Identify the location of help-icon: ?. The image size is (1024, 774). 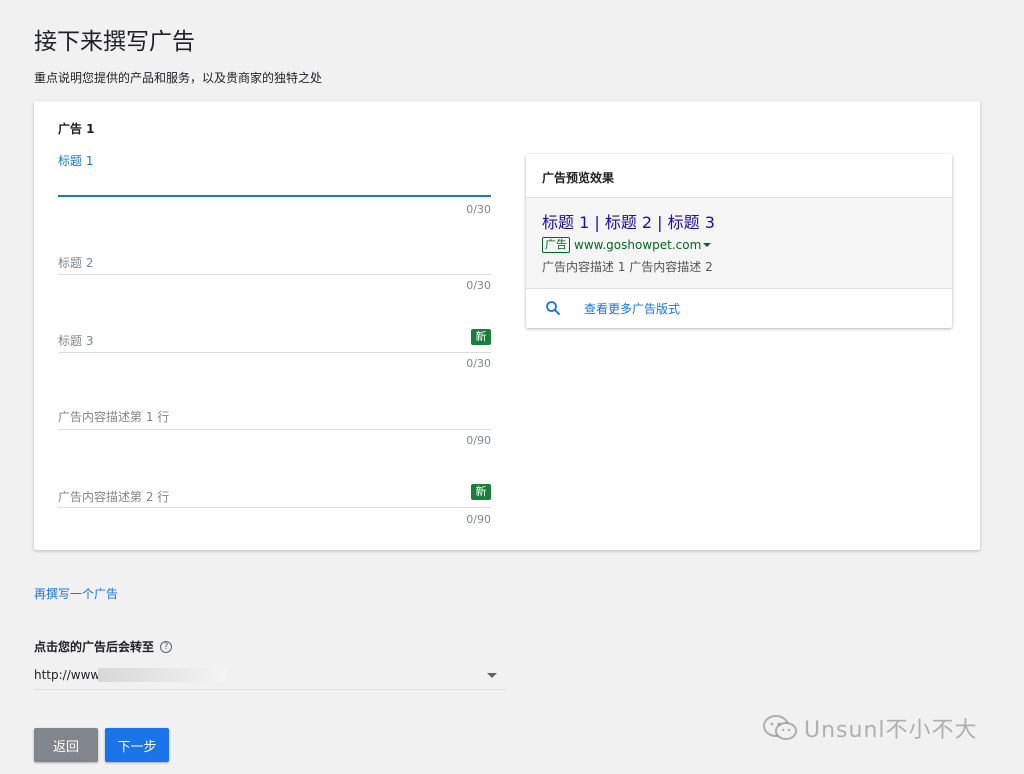
(166, 646).